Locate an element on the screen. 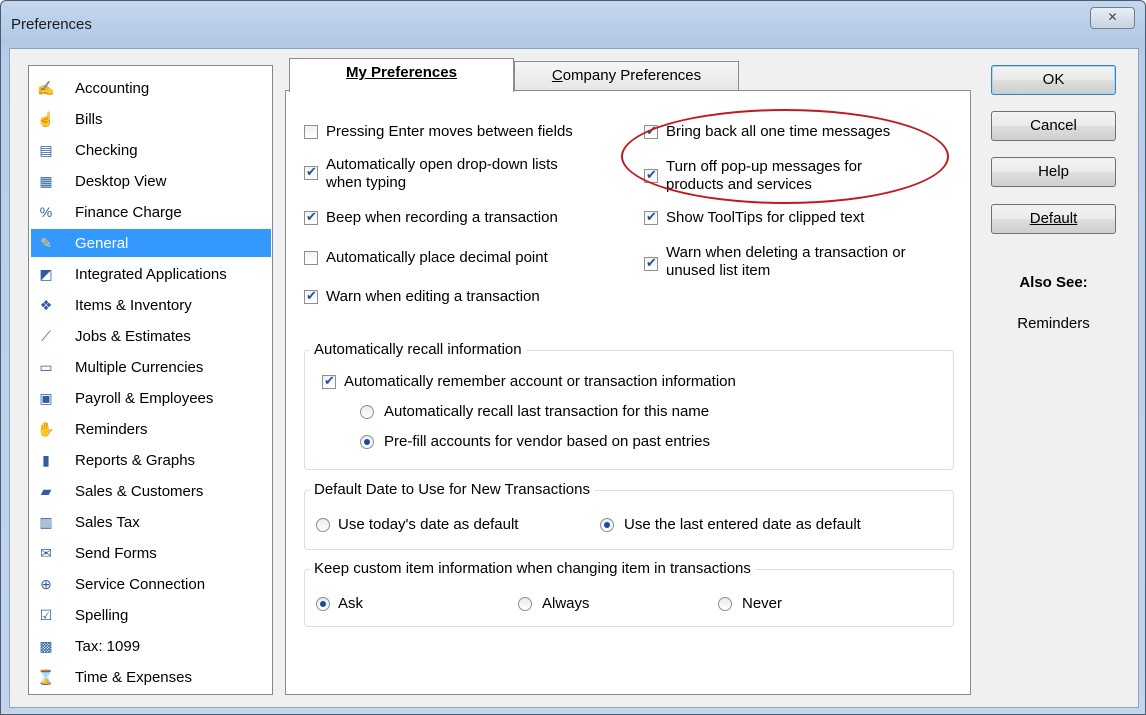  sidebar-item-send-forms: ✉ Send Forms is located at coordinates (151, 553).